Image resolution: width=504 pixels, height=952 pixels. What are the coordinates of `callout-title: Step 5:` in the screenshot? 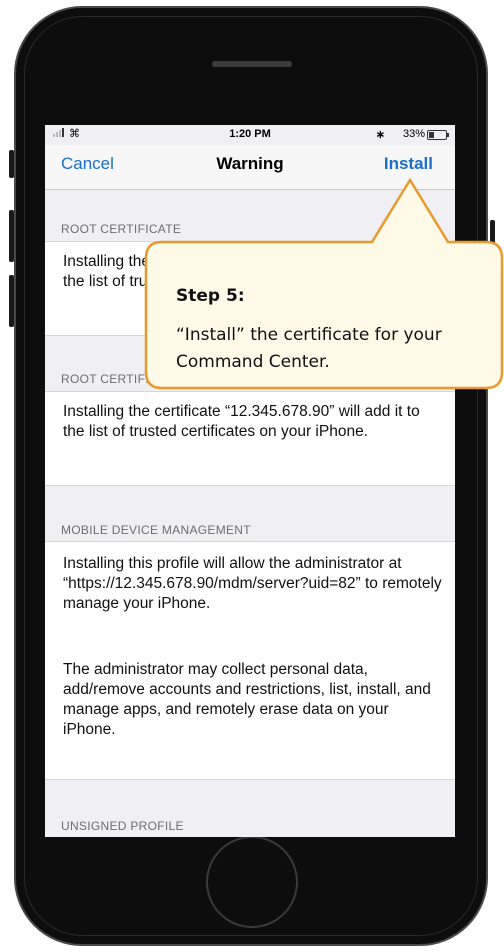 It's located at (210, 296).